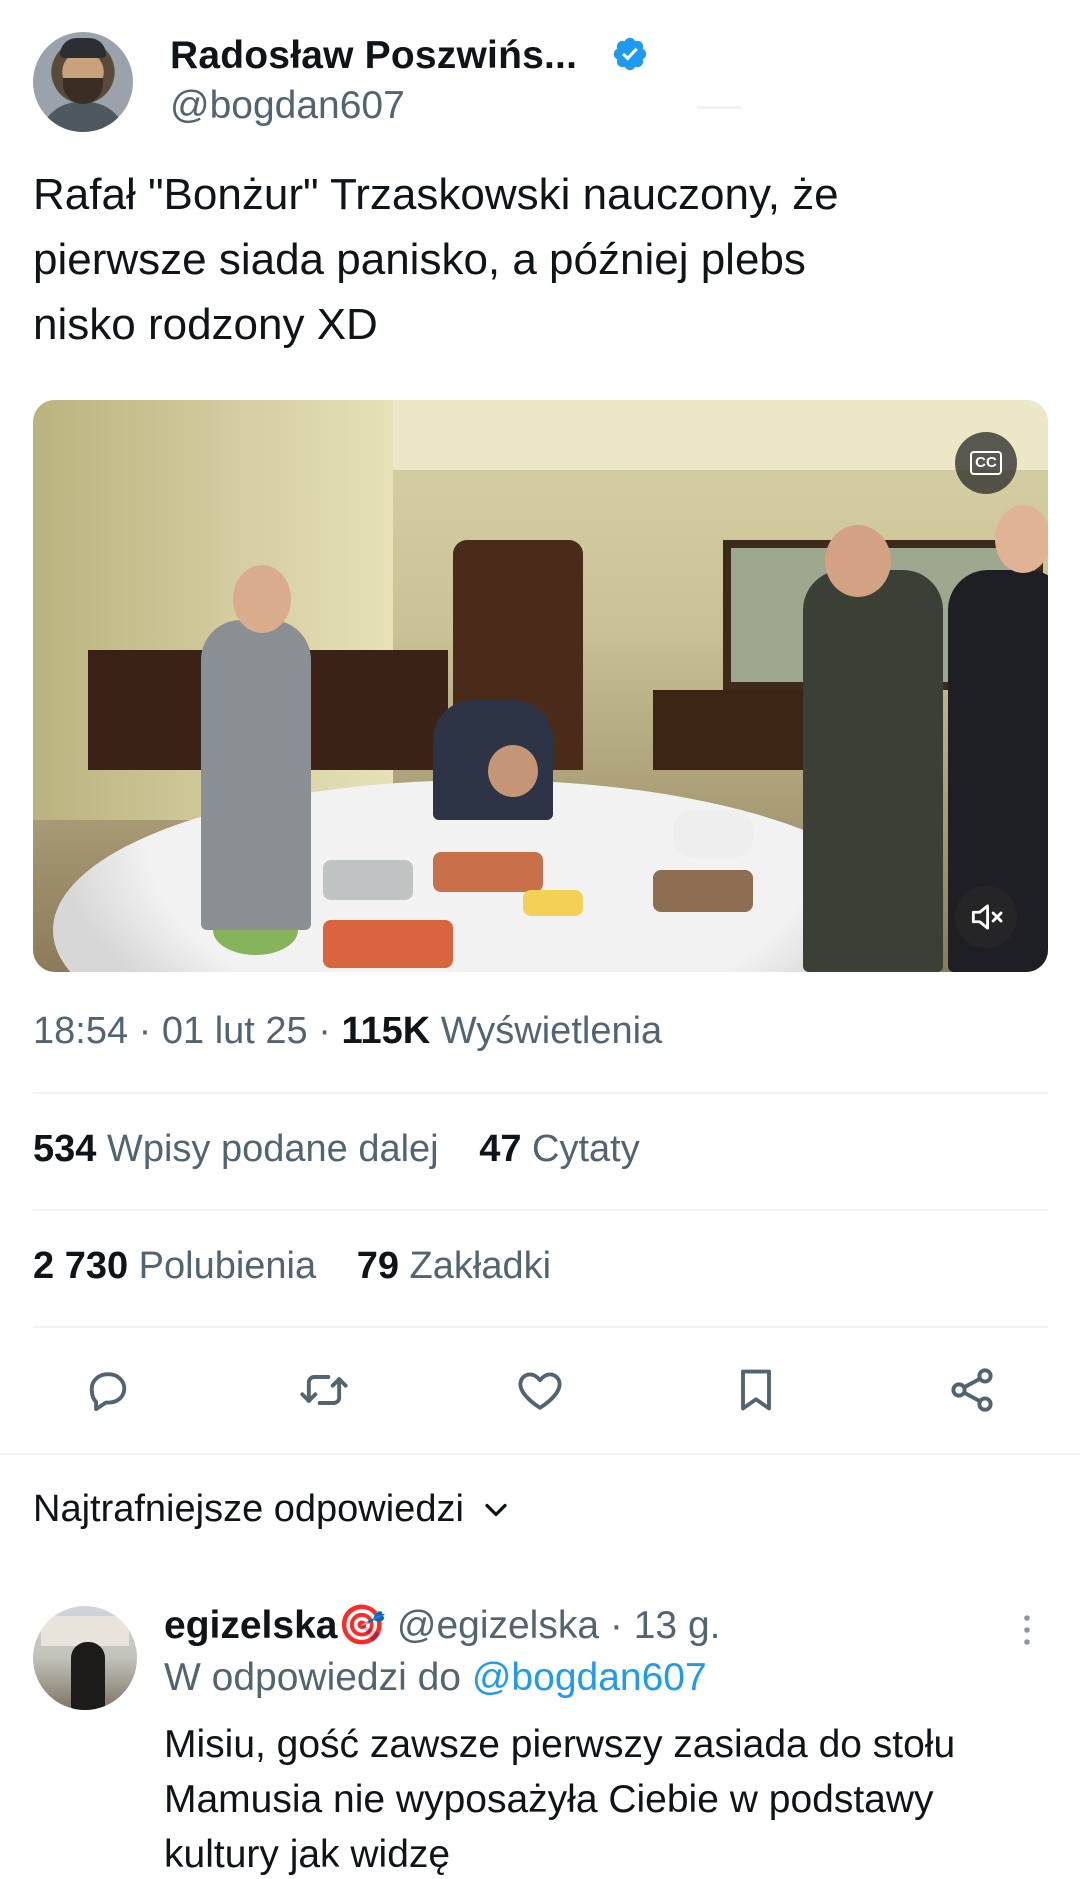 The height and width of the screenshot is (1879, 1080). I want to click on retweets-label: Wpisy podane dalej, so click(272, 1149).